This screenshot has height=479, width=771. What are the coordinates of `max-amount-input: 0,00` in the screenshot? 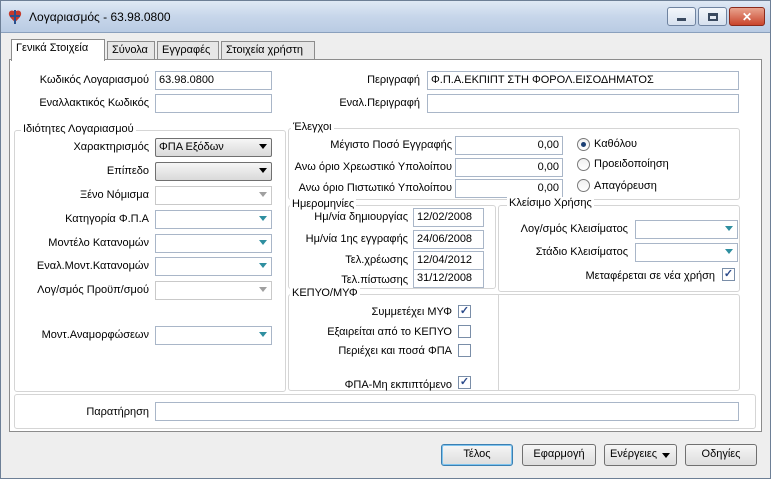 It's located at (509, 145).